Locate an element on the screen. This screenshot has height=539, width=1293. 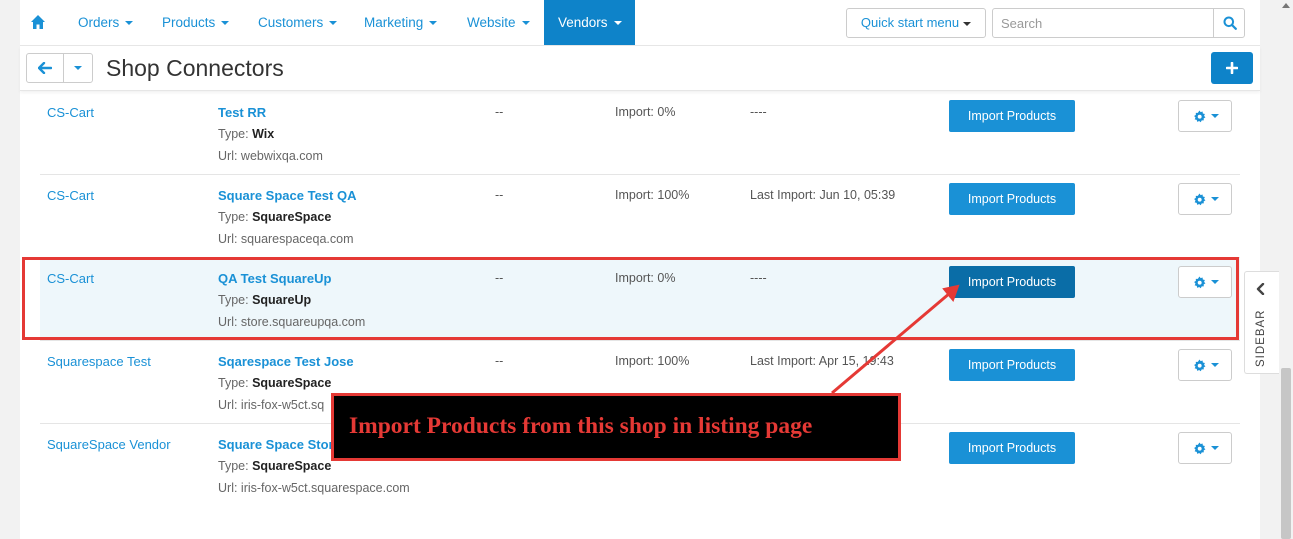
nav-customers: Customers is located at coordinates (297, 22).